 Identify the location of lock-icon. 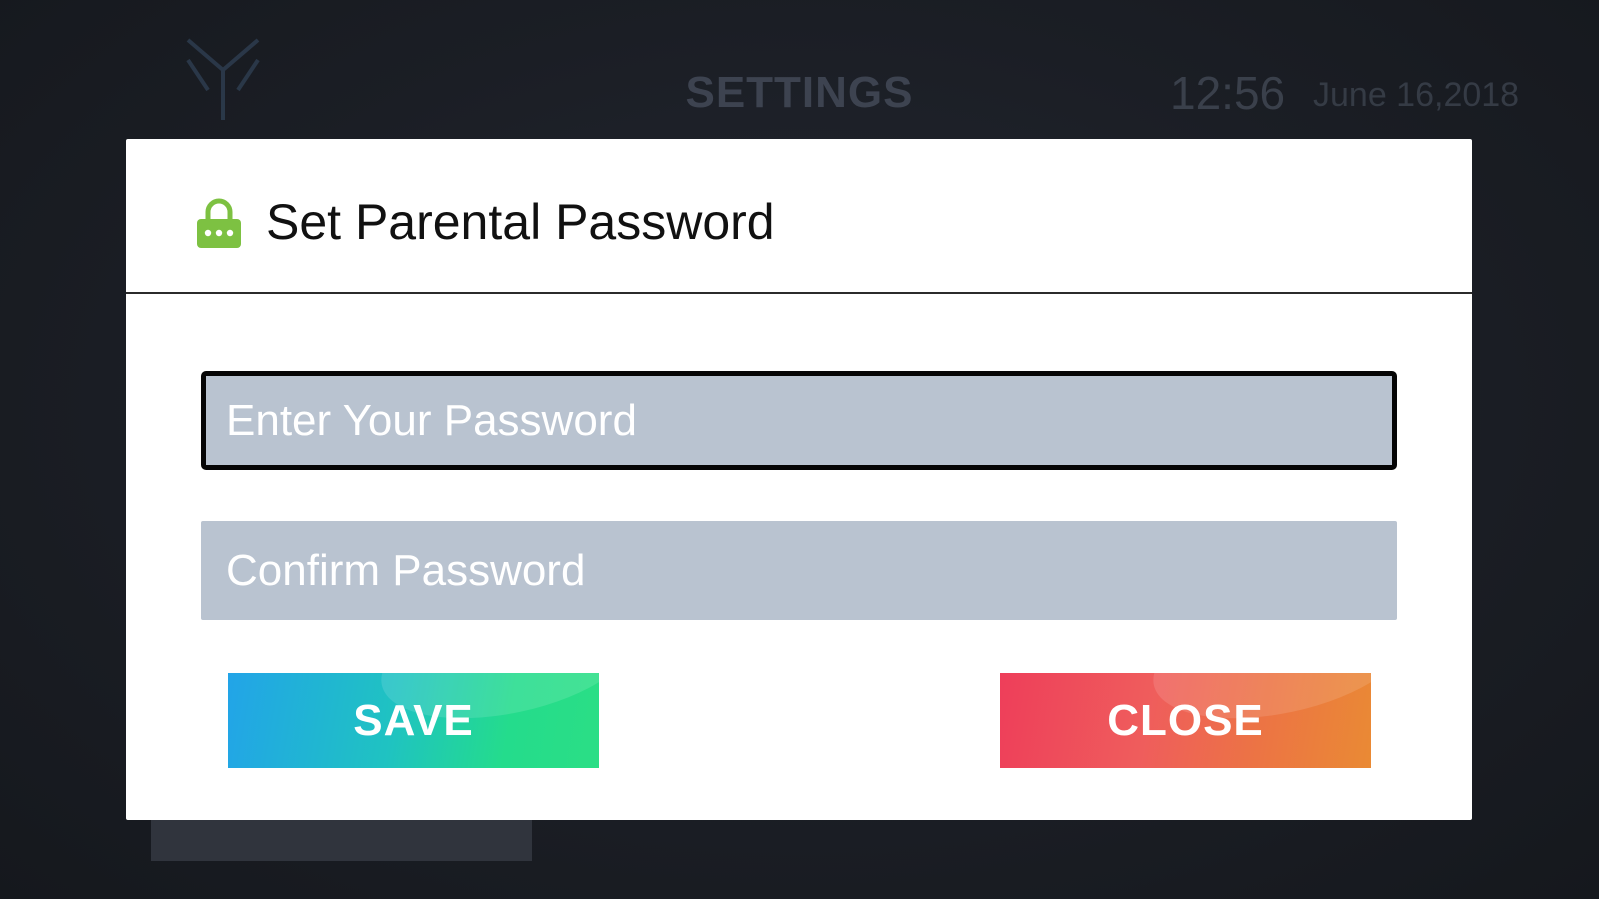
(219, 223).